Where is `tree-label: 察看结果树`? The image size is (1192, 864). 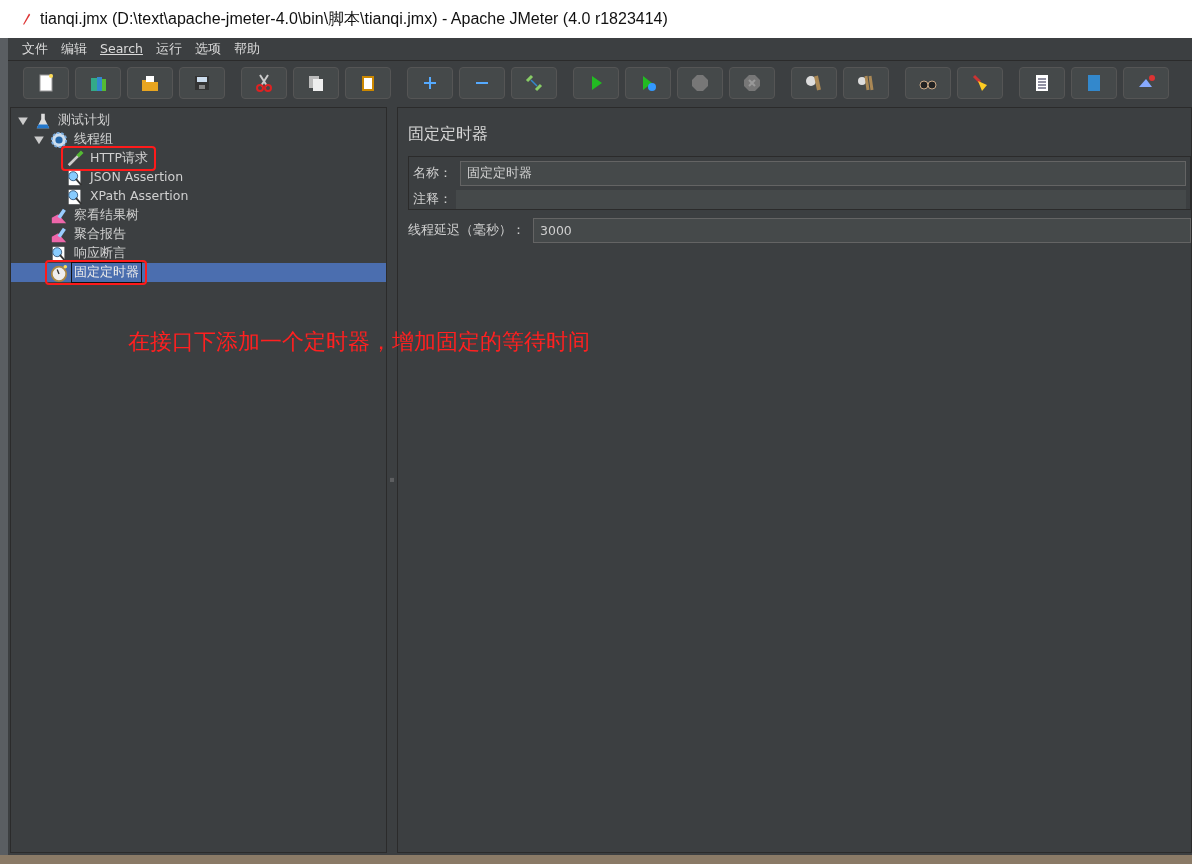 tree-label: 察看结果树 is located at coordinates (106, 215).